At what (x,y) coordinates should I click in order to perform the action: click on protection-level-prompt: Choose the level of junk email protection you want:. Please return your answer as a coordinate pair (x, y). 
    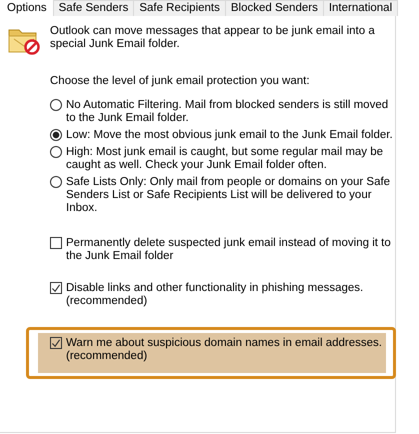
    Looking at the image, I should click on (180, 81).